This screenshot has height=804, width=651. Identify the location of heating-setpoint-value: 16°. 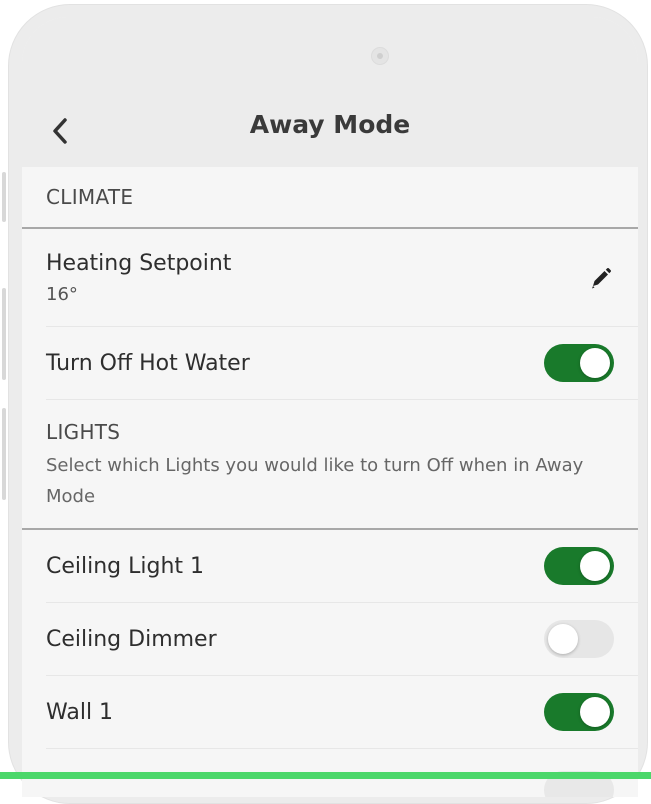
(62, 294).